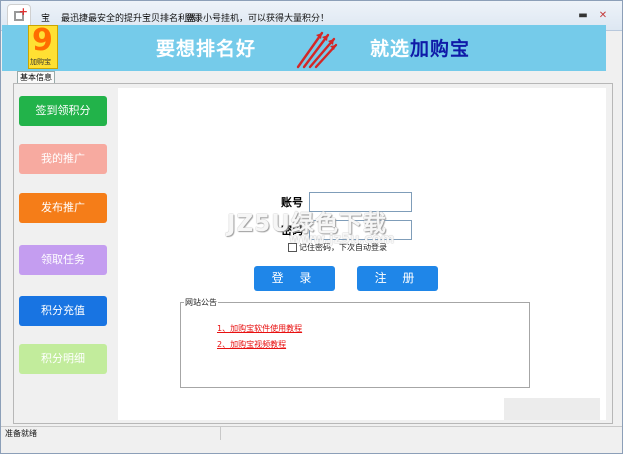  What do you see at coordinates (397, 278) in the screenshot?
I see `register-button: 注 册` at bounding box center [397, 278].